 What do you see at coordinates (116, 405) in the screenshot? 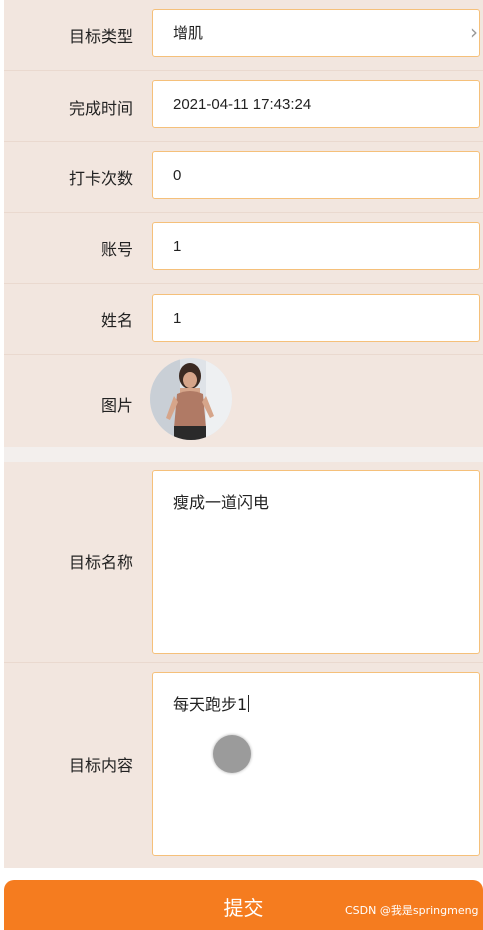
I see `picture-label: 图片` at bounding box center [116, 405].